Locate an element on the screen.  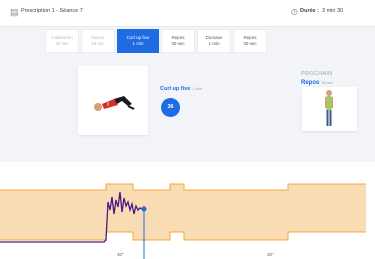
step-curl-up: Curl up fixe 1 min is located at coordinates (138, 41).